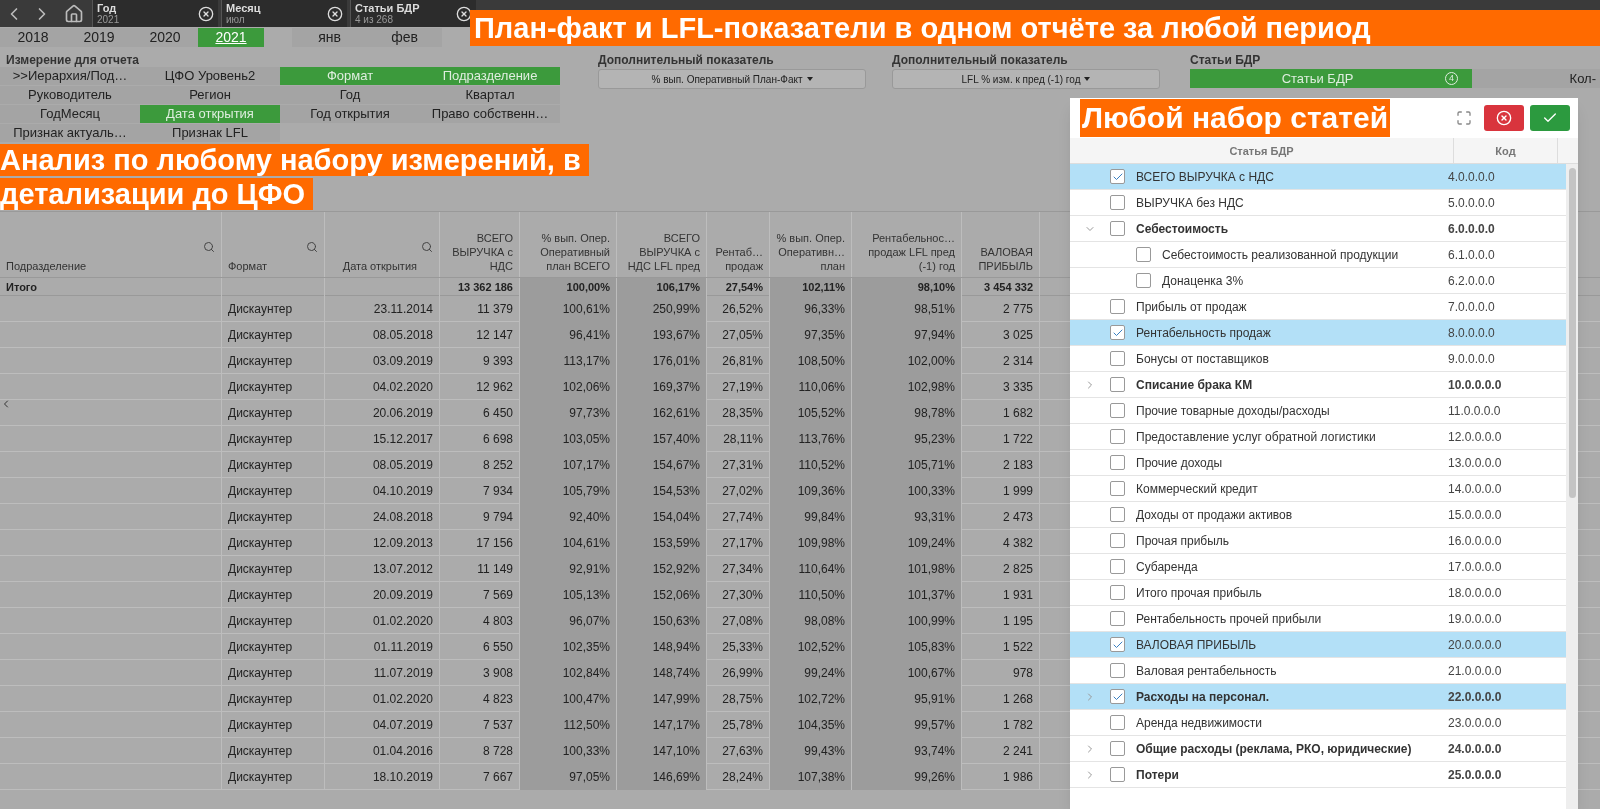  I want to click on column-header: % вып. Опер. Оперативный план ВСЕГО, so click(568, 244).